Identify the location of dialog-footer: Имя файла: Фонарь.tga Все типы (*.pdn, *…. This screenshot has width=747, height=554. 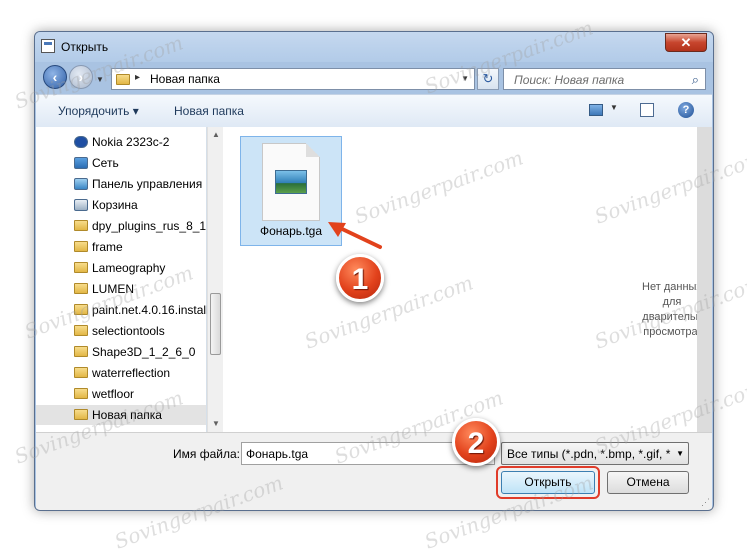
(374, 471).